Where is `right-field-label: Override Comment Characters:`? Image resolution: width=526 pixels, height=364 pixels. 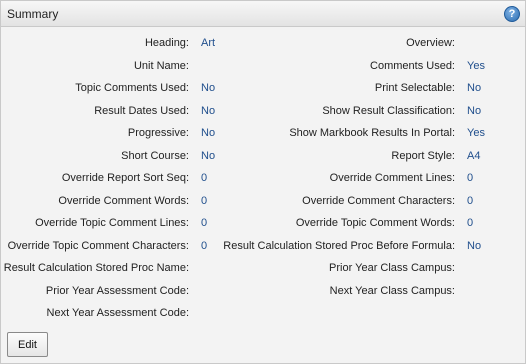
right-field-label: Override Comment Characters: is located at coordinates (378, 201).